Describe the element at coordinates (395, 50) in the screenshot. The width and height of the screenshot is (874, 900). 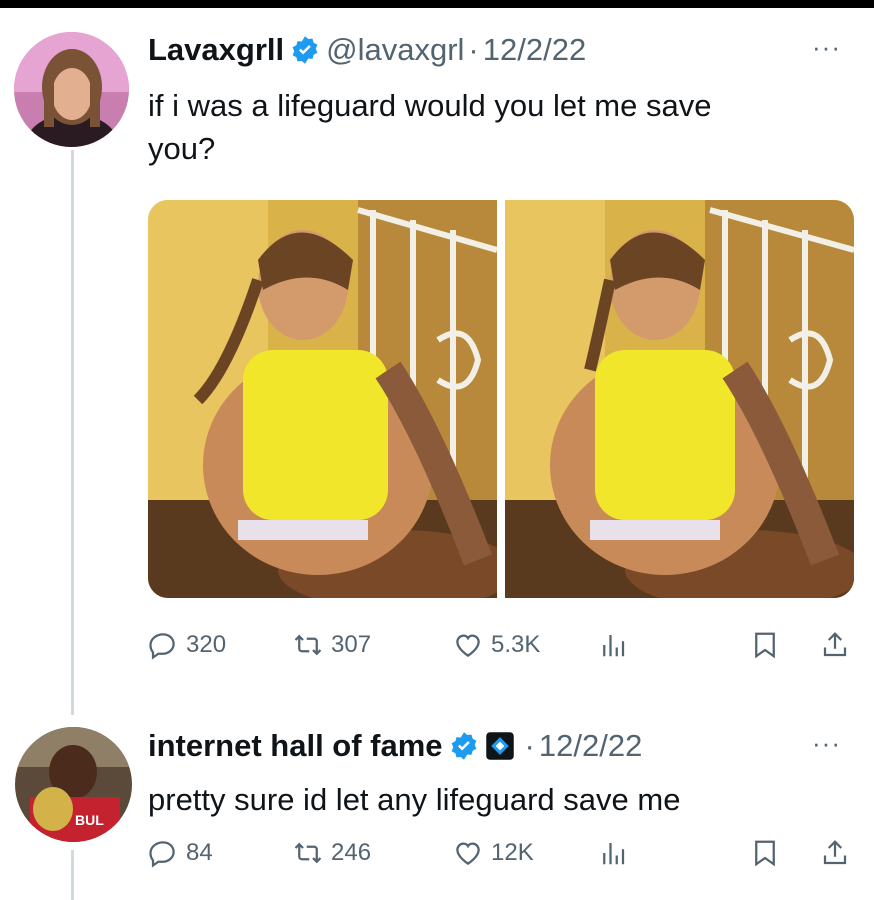
I see `user-handle: @lavaxgrl` at that location.